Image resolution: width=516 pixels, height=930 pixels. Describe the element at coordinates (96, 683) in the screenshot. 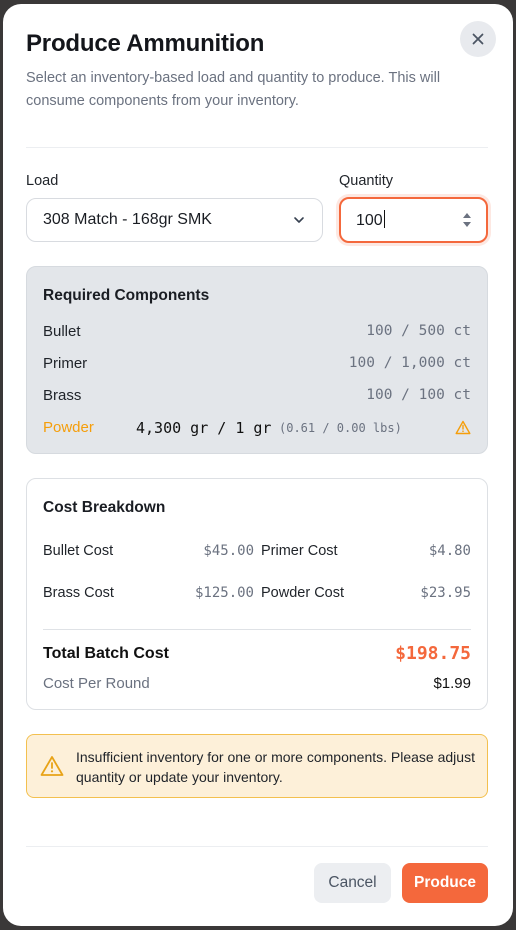

I see `cost-per-round-label: Cost Per Round` at that location.